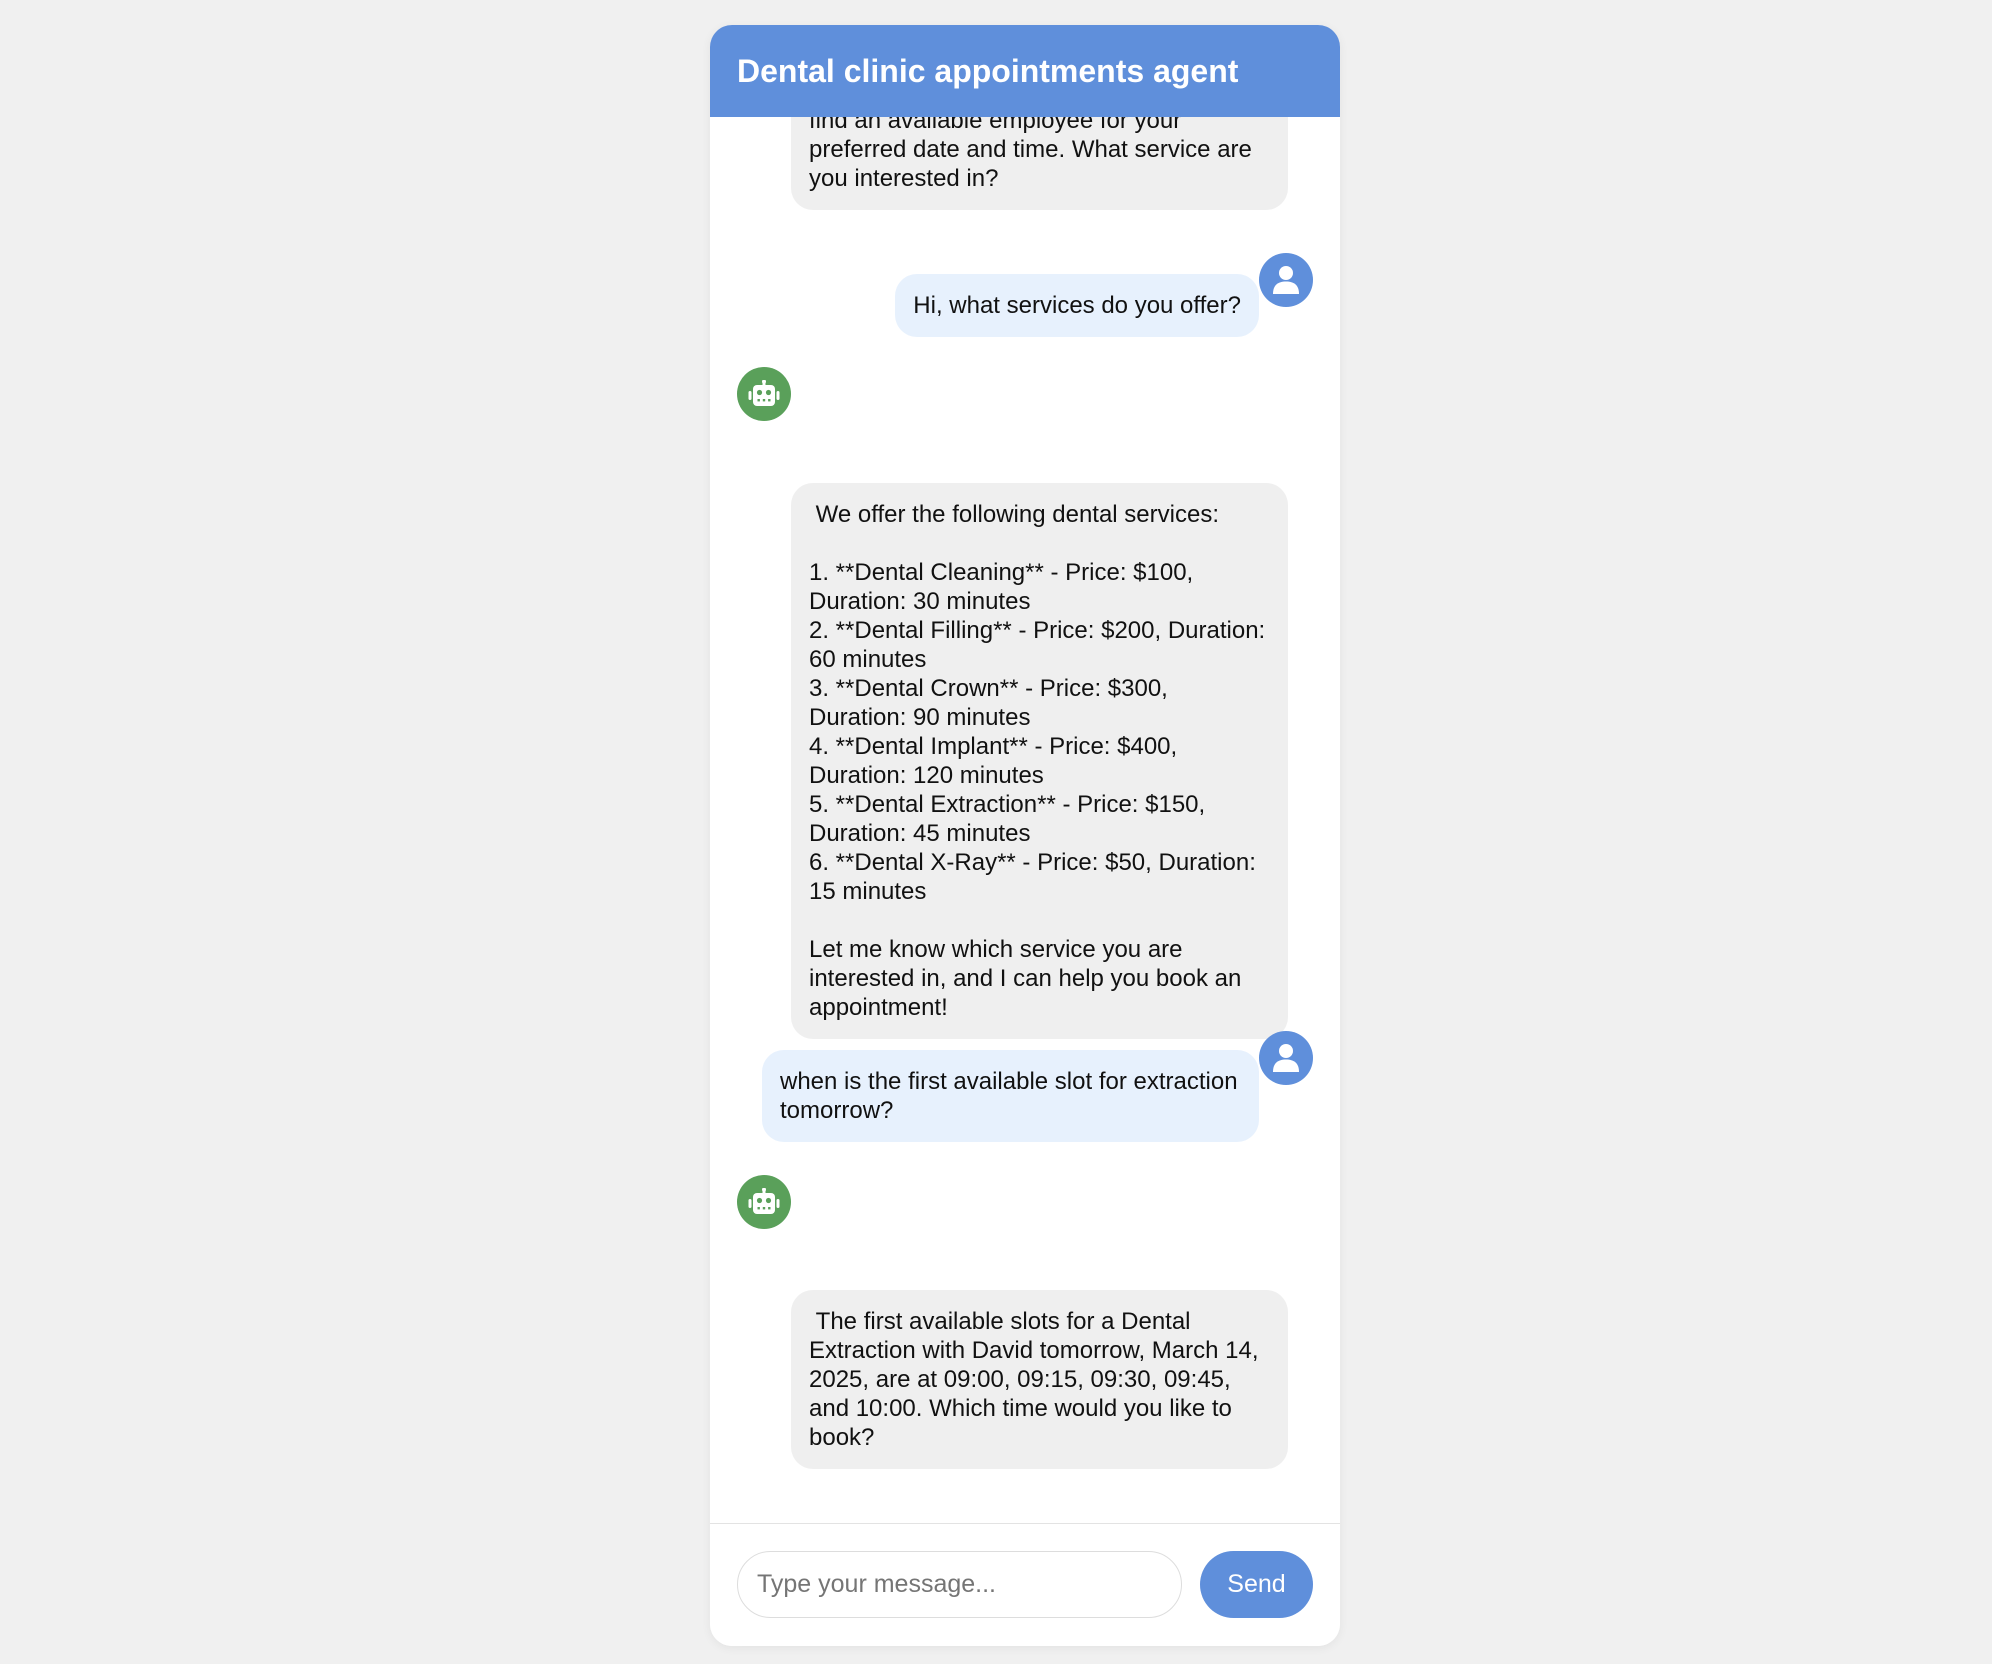  I want to click on user-message-bubble: Hi, what services do you offer?, so click(1077, 305).